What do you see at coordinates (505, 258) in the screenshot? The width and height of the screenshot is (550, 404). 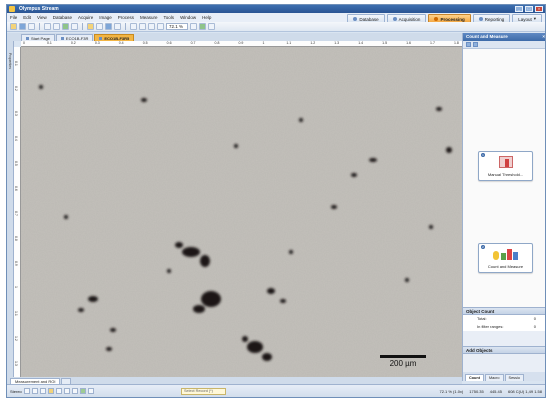 I see `count-measure-card: 2 Count and Measure` at bounding box center [505, 258].